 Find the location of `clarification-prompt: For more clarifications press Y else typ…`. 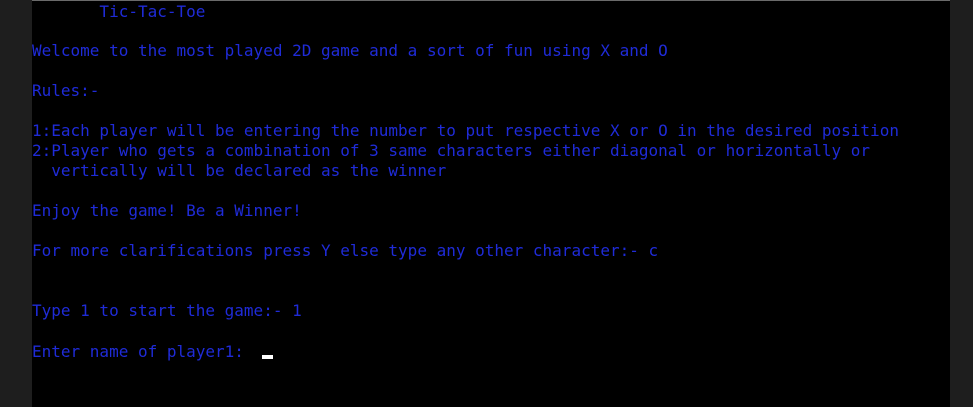

clarification-prompt: For more clarifications press Y else typ… is located at coordinates (345, 250).